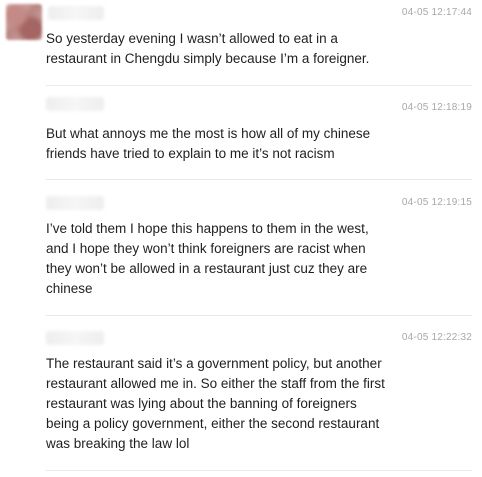 This screenshot has width=482, height=477. I want to click on message-timestamp: 04-05 12:18:19, so click(436, 107).